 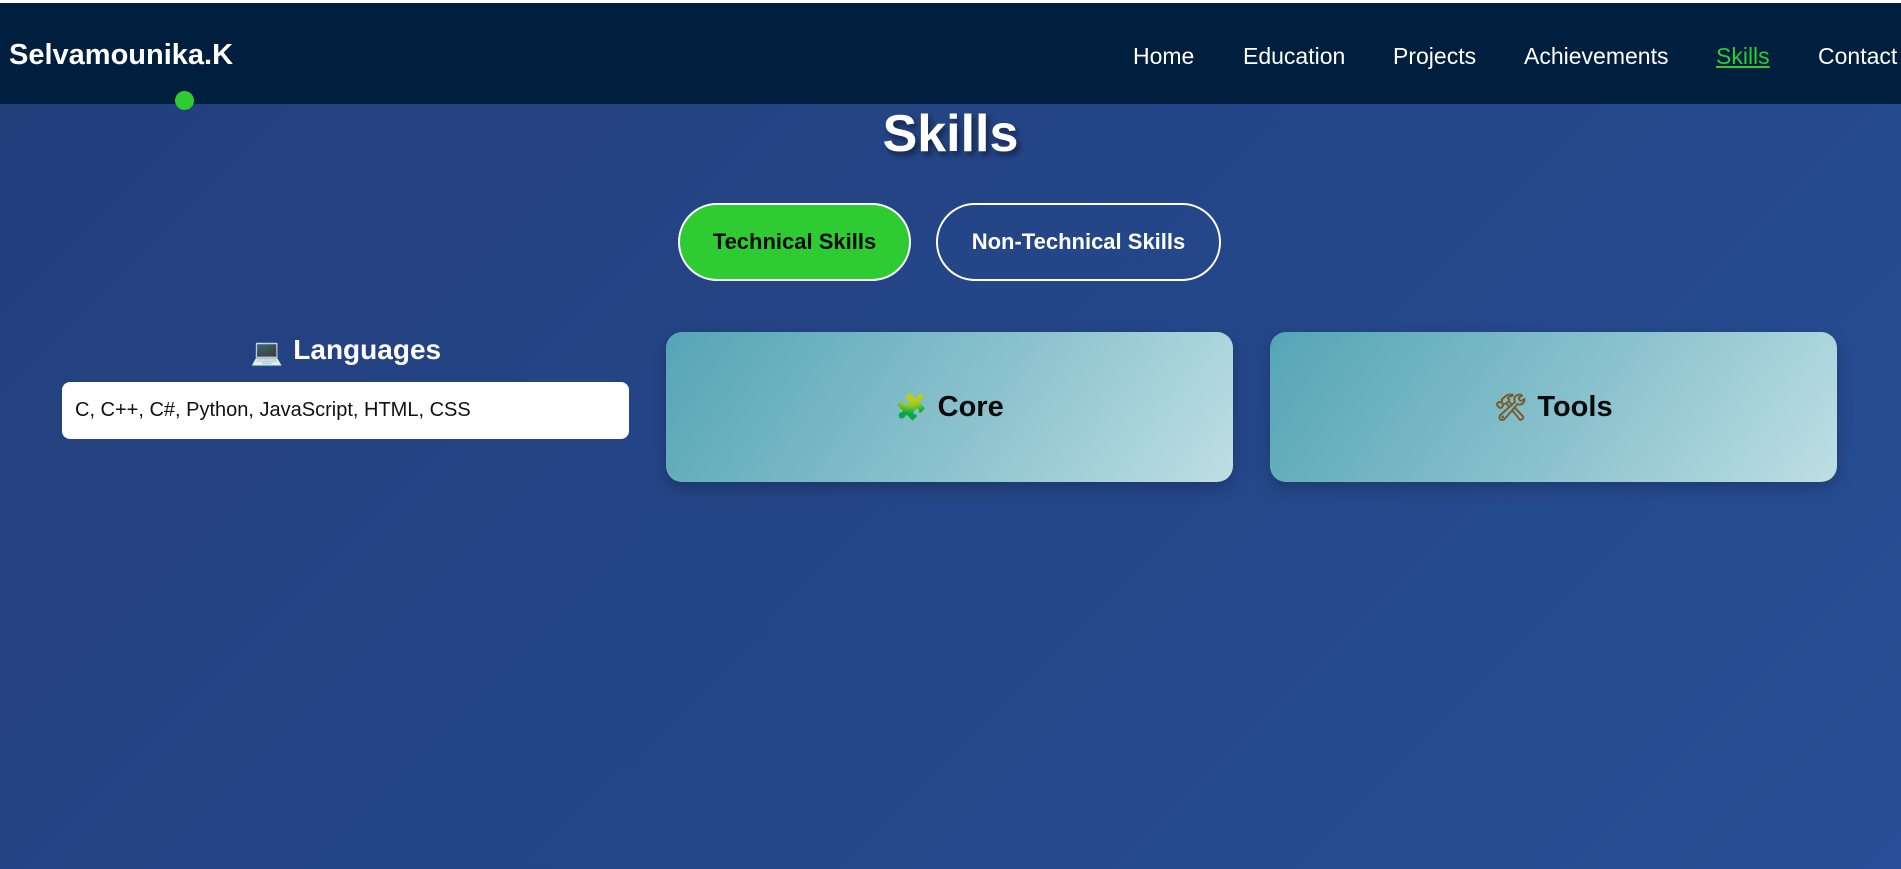 What do you see at coordinates (950, 134) in the screenshot?
I see `page-title: Skills` at bounding box center [950, 134].